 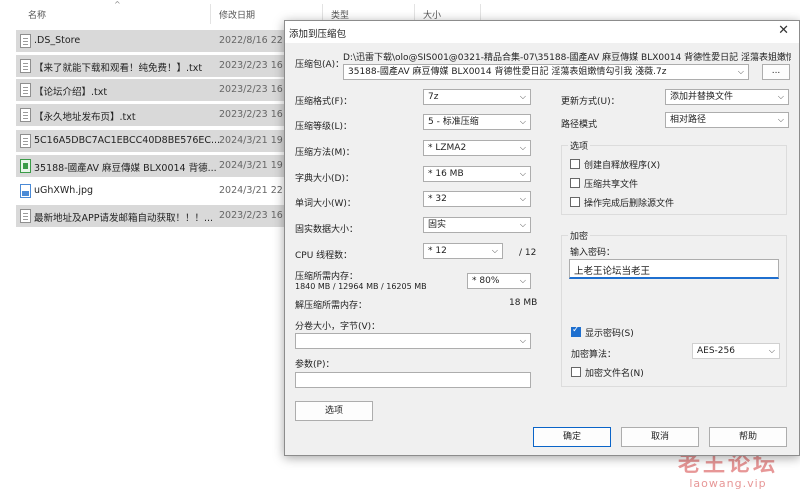 I want to click on format-select: 7z ⌵, so click(x=477, y=97).